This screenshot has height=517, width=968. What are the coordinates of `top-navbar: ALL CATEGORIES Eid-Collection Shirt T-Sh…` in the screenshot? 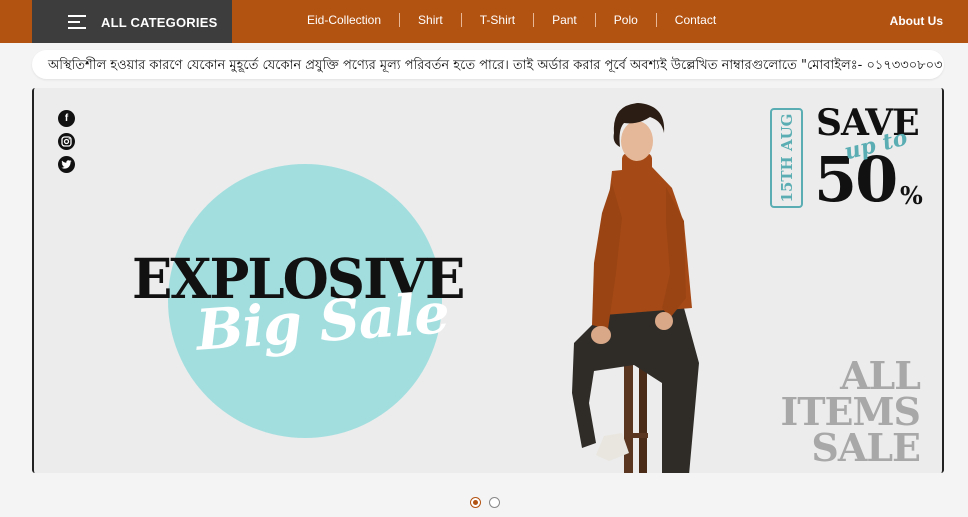 It's located at (484, 21).